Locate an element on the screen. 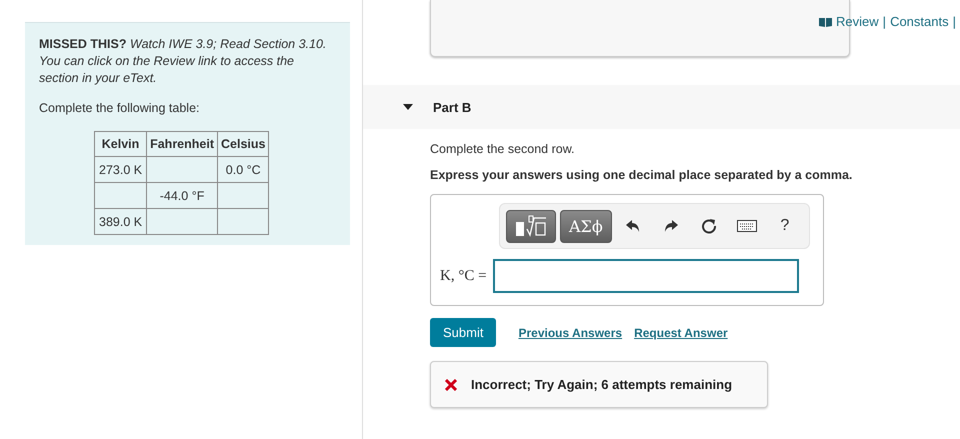  undo-icon is located at coordinates (633, 226).